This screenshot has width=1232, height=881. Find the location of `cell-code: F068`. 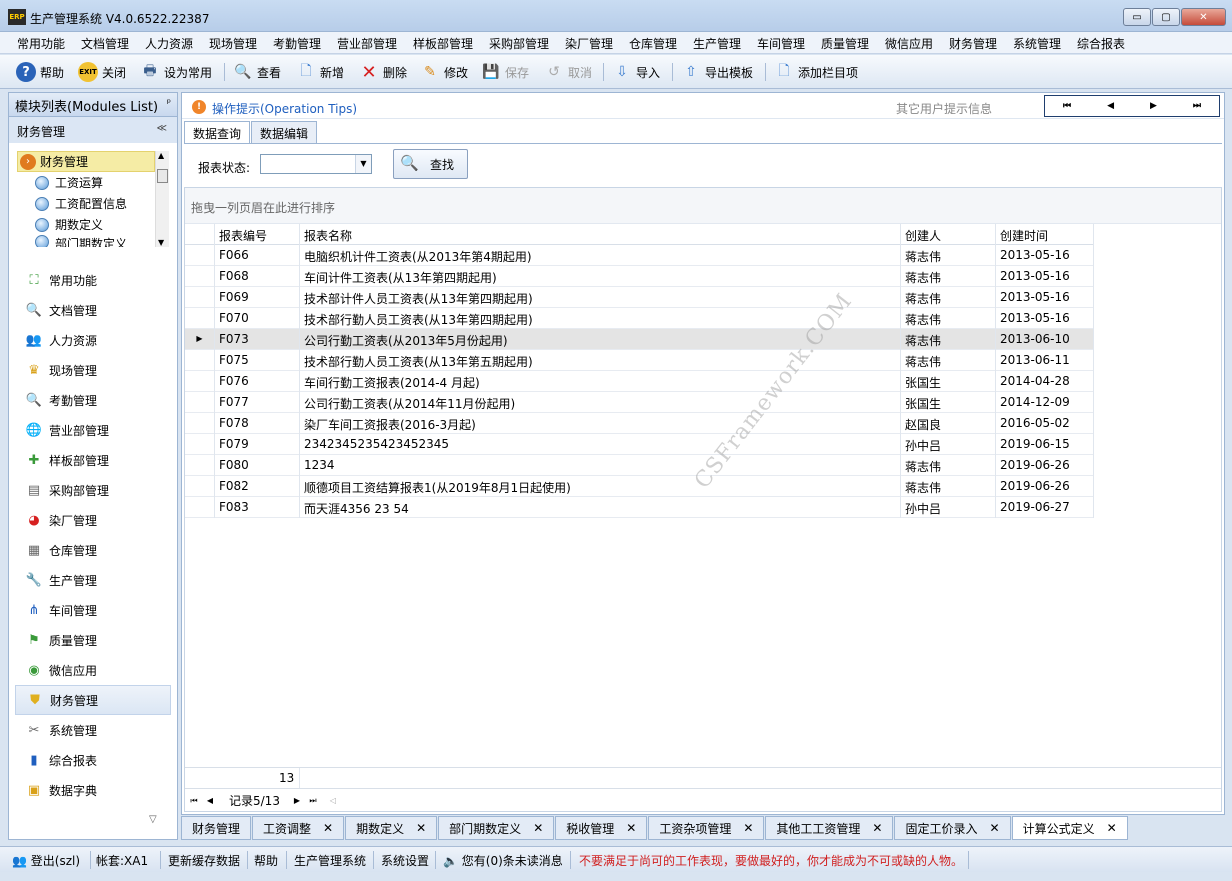

cell-code: F068 is located at coordinates (257, 276).